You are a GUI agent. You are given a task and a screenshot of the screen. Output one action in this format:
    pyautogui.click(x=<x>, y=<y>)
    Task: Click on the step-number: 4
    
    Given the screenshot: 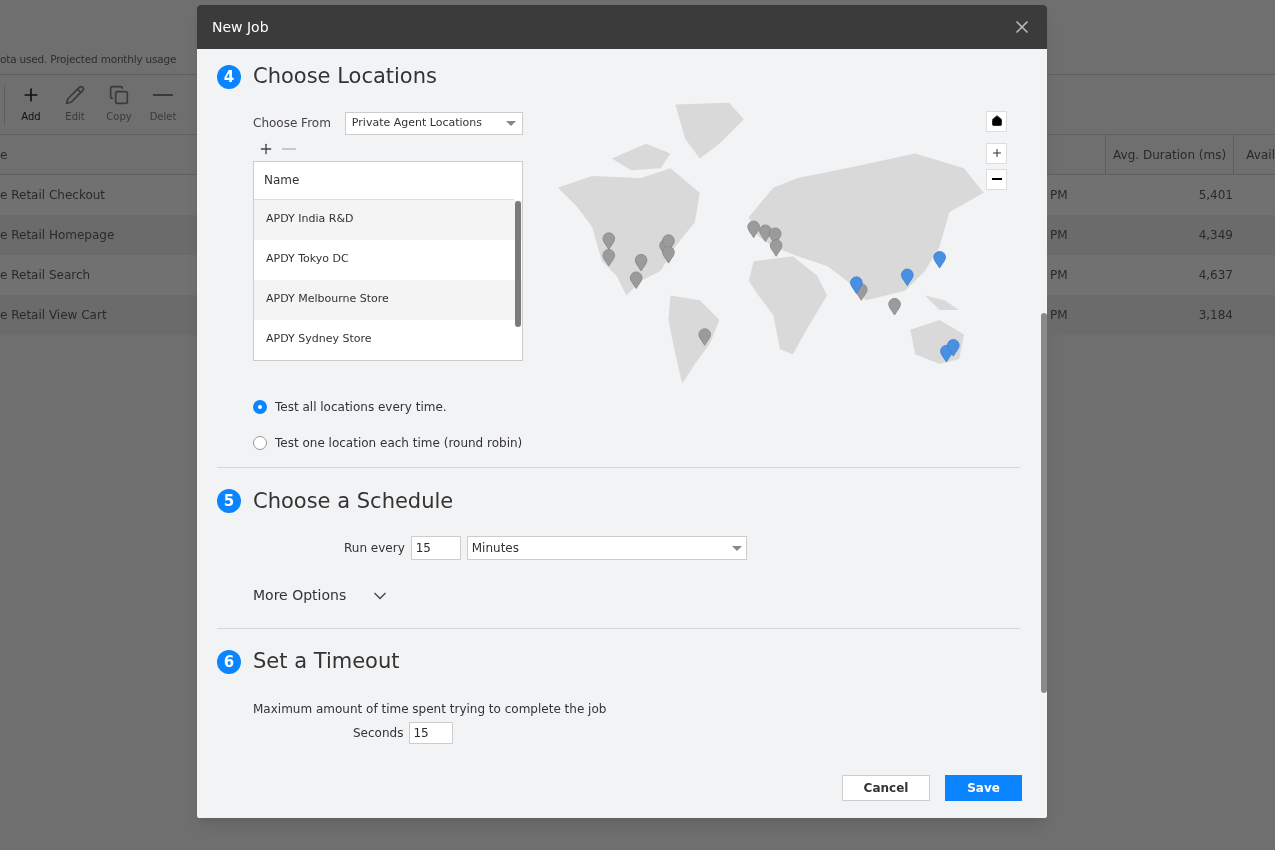 What is the action you would take?
    pyautogui.click(x=229, y=76)
    